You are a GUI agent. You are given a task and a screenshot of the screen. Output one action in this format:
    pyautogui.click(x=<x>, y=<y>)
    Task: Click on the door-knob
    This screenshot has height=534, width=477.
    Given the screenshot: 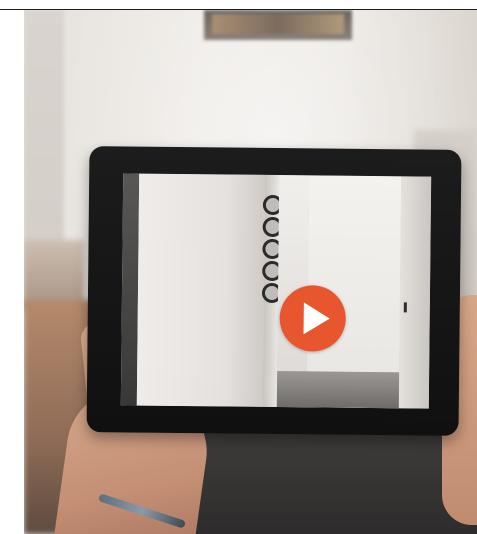 What is the action you would take?
    pyautogui.click(x=405, y=307)
    